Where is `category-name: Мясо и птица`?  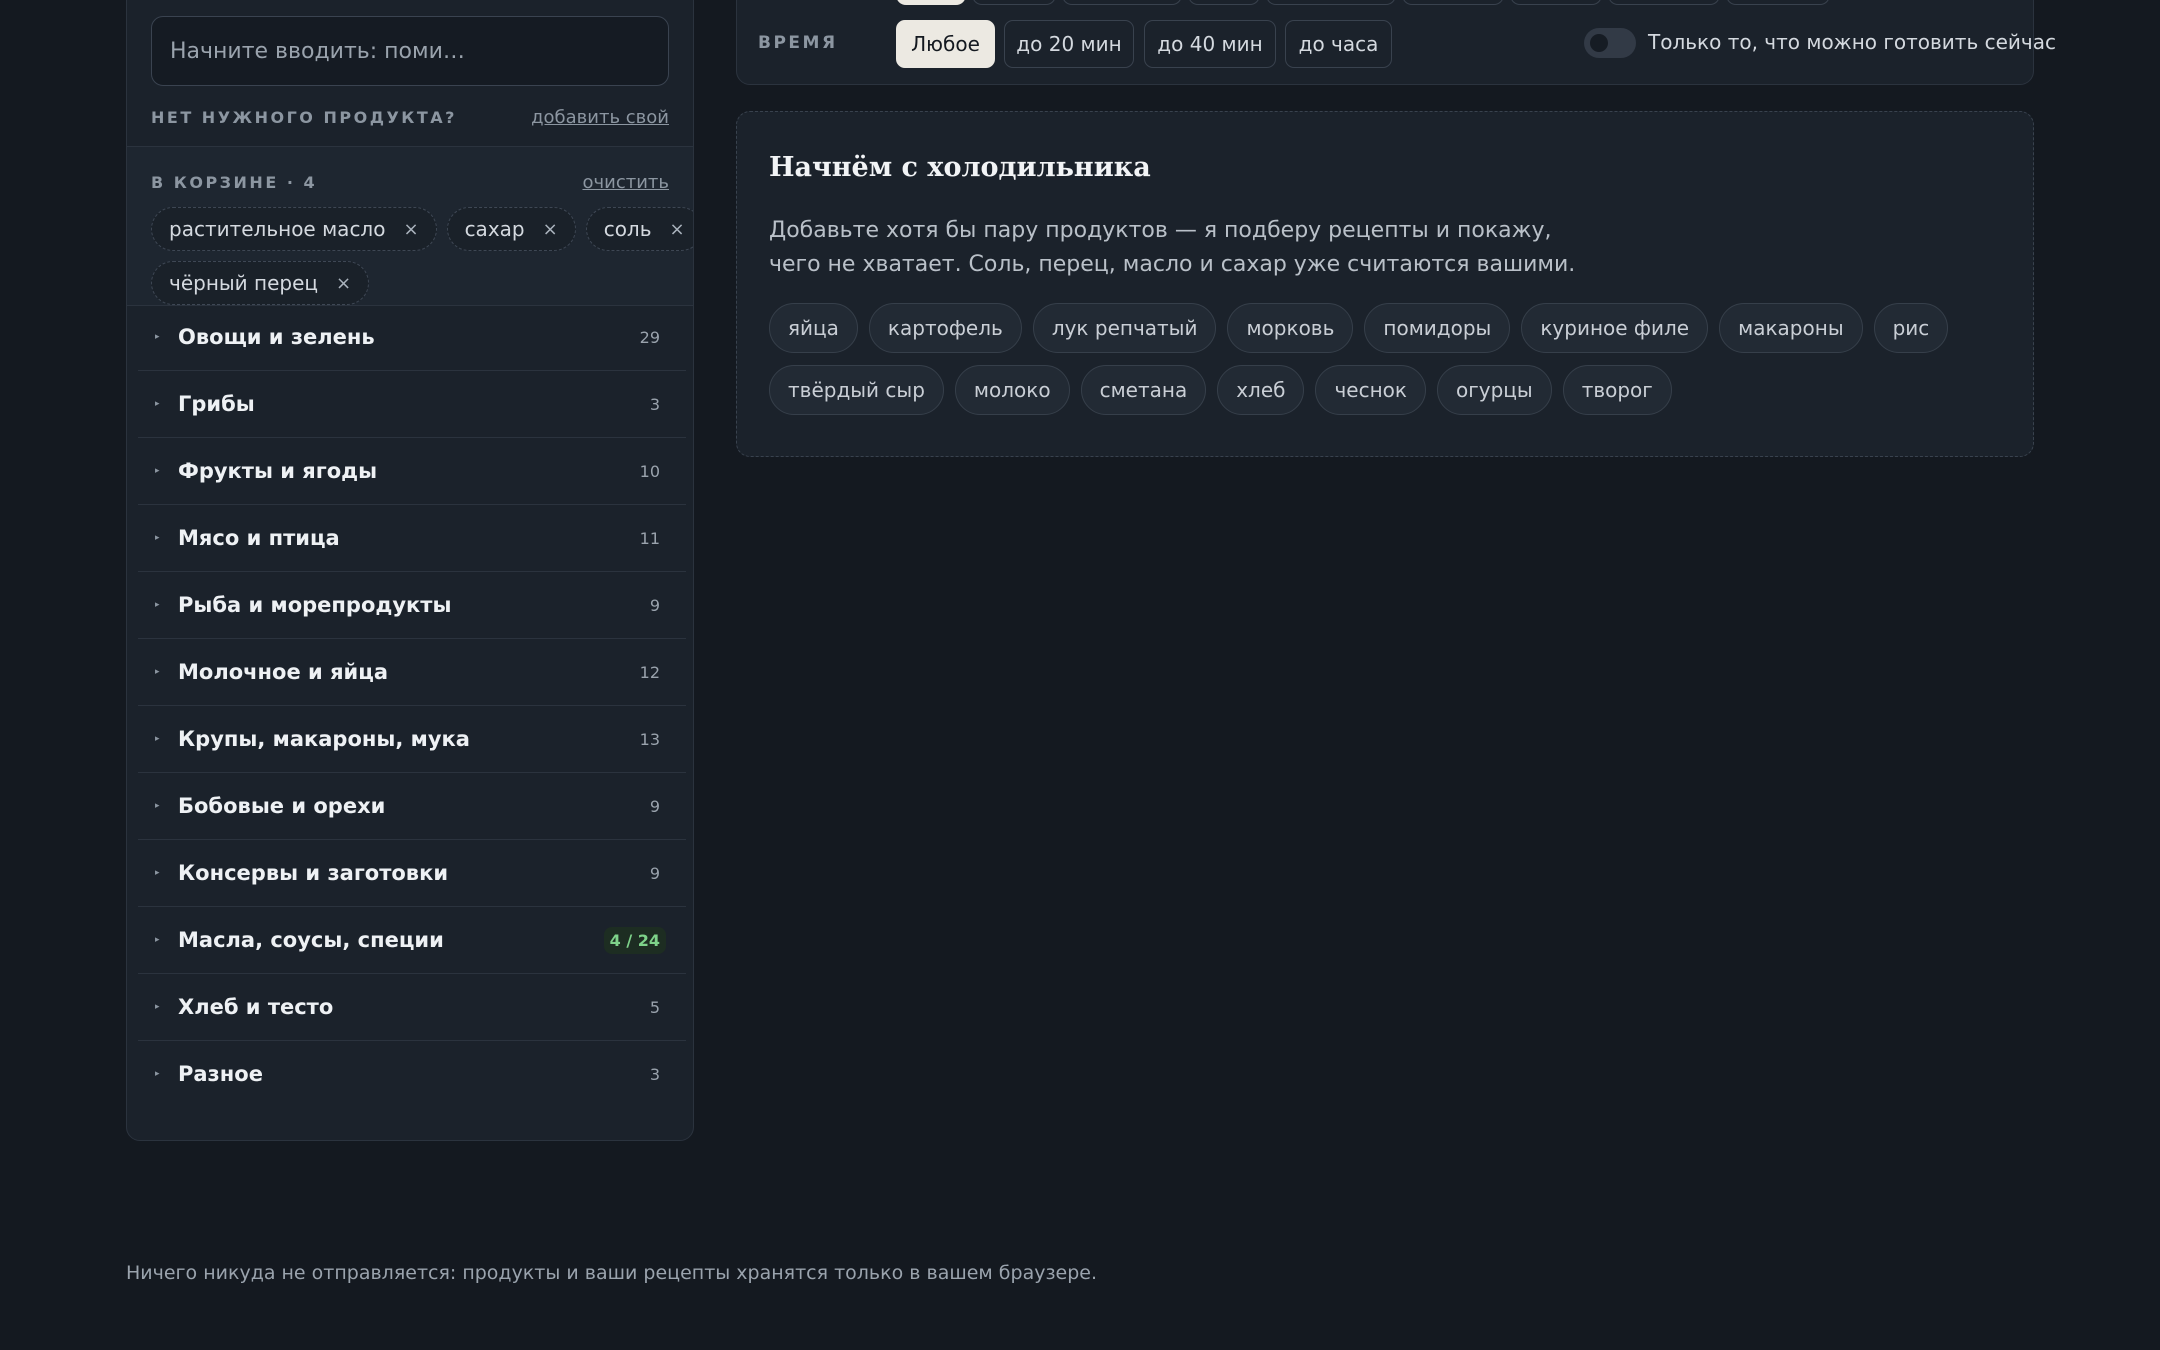 category-name: Мясо и птица is located at coordinates (259, 538).